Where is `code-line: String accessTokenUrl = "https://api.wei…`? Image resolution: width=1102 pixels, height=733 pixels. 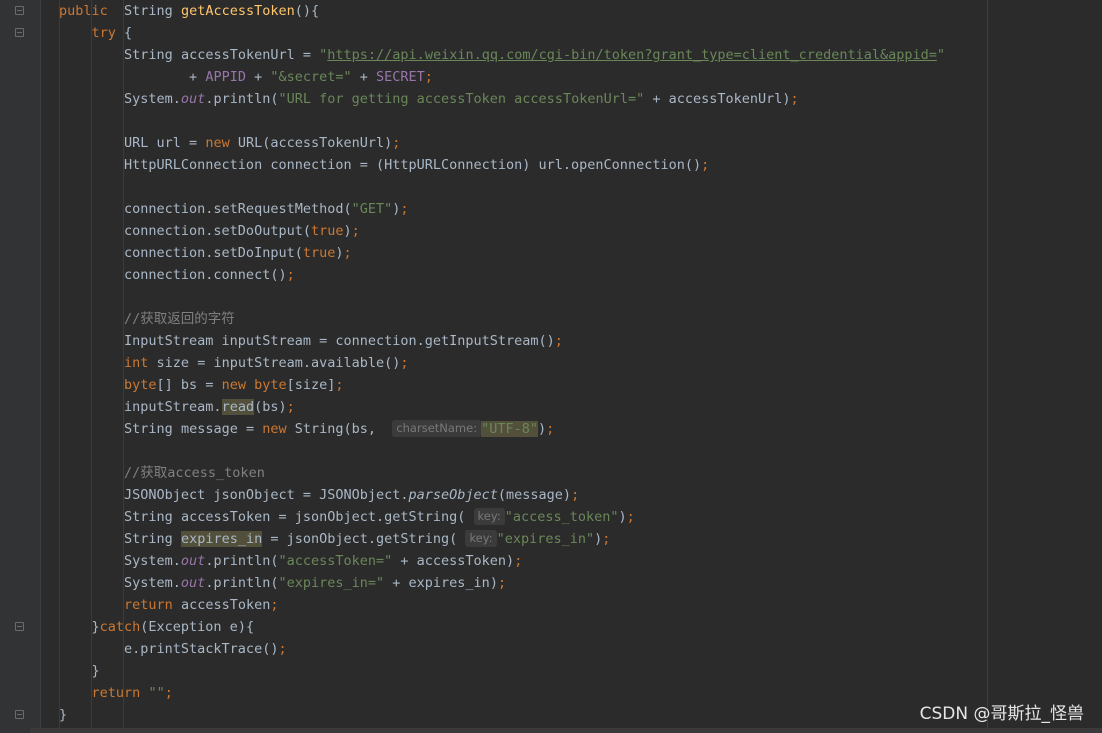
code-line: String accessTokenUrl = "https://api.wei… is located at coordinates (534, 55).